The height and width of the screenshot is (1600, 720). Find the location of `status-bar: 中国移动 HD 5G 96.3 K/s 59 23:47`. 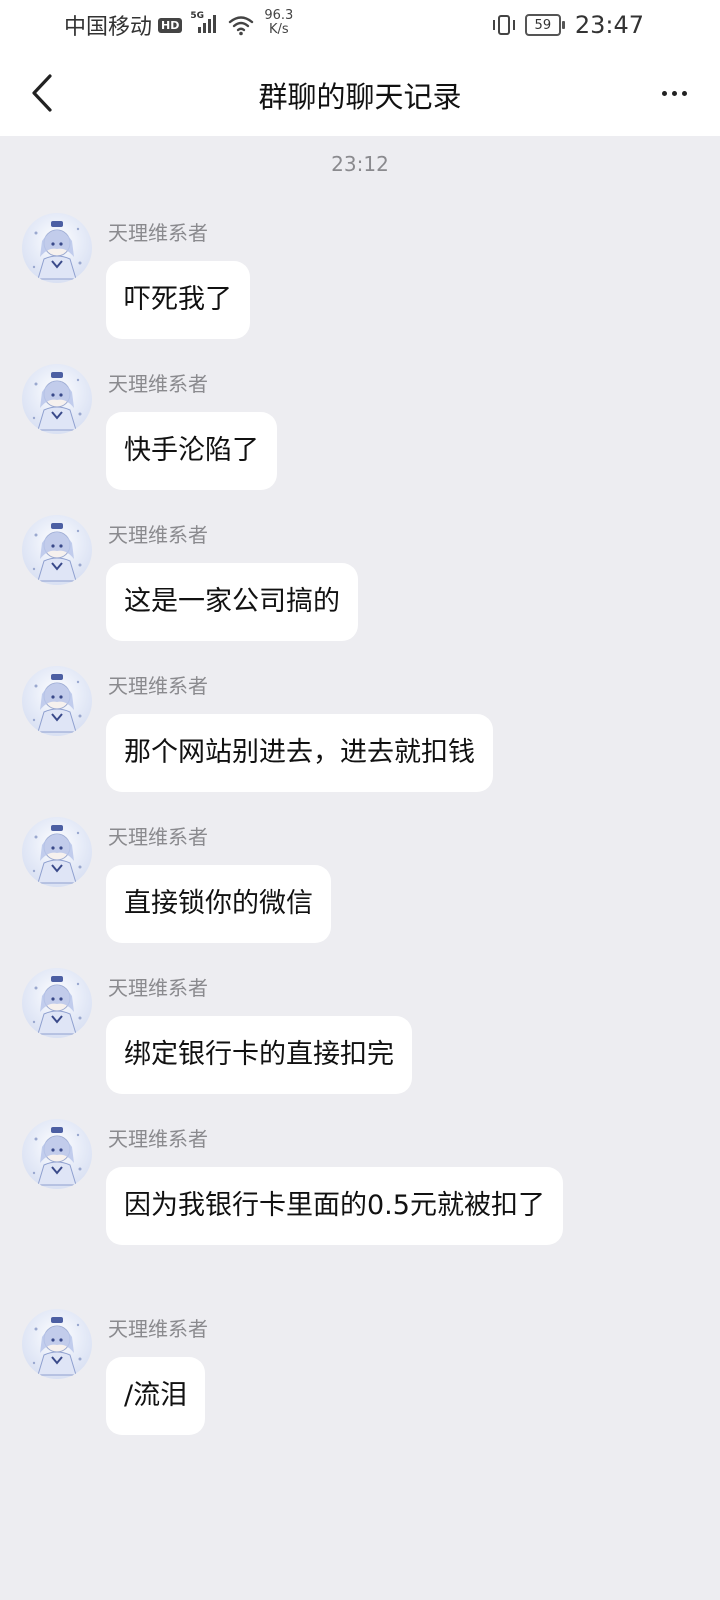

status-bar: 中国移动 HD 5G 96.3 K/s 59 23:47 is located at coordinates (360, 25).